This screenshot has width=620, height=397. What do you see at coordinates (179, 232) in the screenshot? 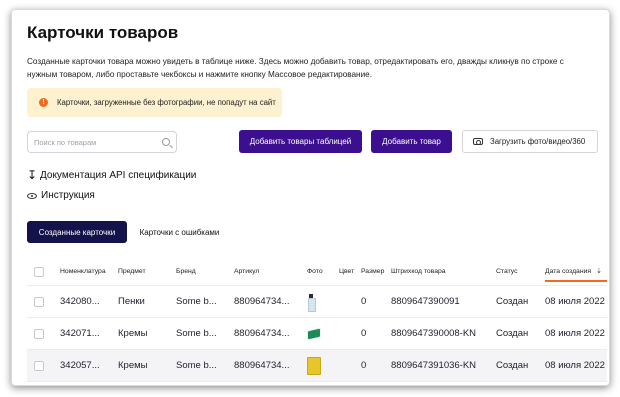
I see `tab-cards-with-errors: Карточки с ошибками` at bounding box center [179, 232].